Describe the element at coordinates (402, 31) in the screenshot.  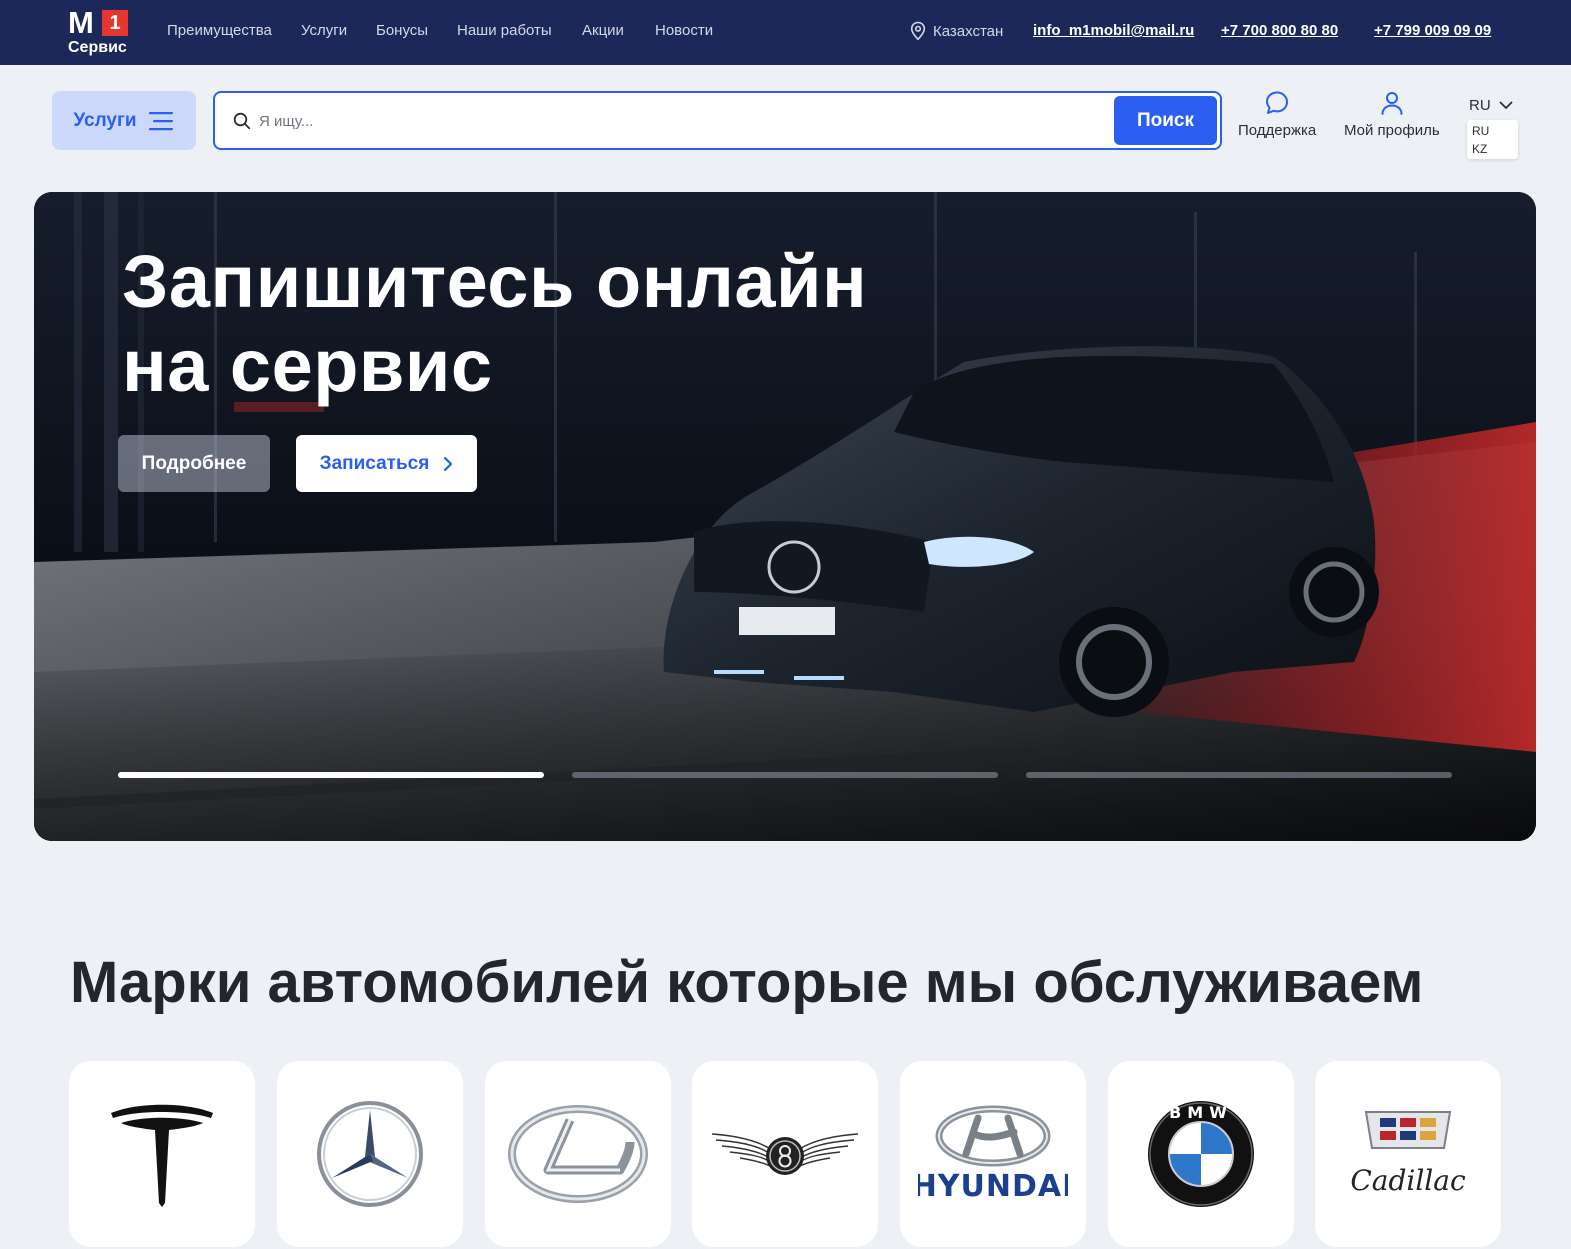
I see `nav-bonuses: Бонусы` at that location.